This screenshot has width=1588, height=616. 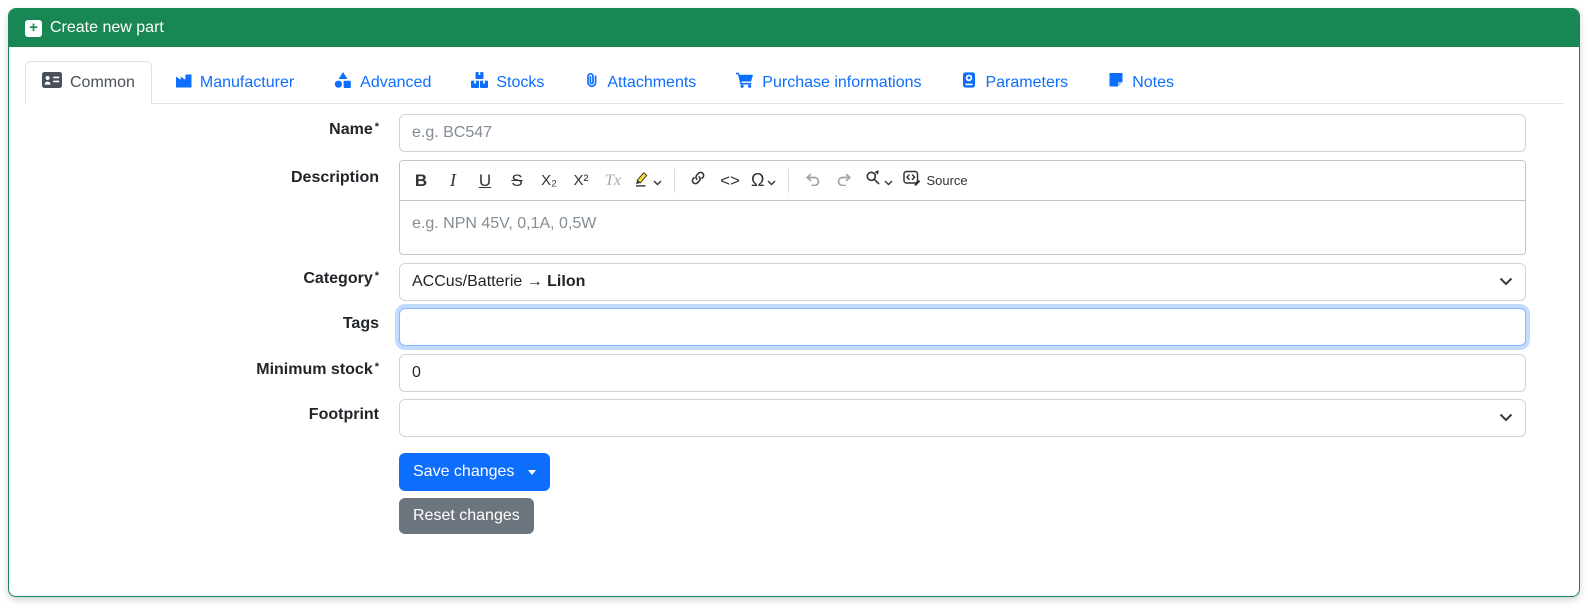 What do you see at coordinates (794, 516) in the screenshot?
I see `reset-row: Reset changes` at bounding box center [794, 516].